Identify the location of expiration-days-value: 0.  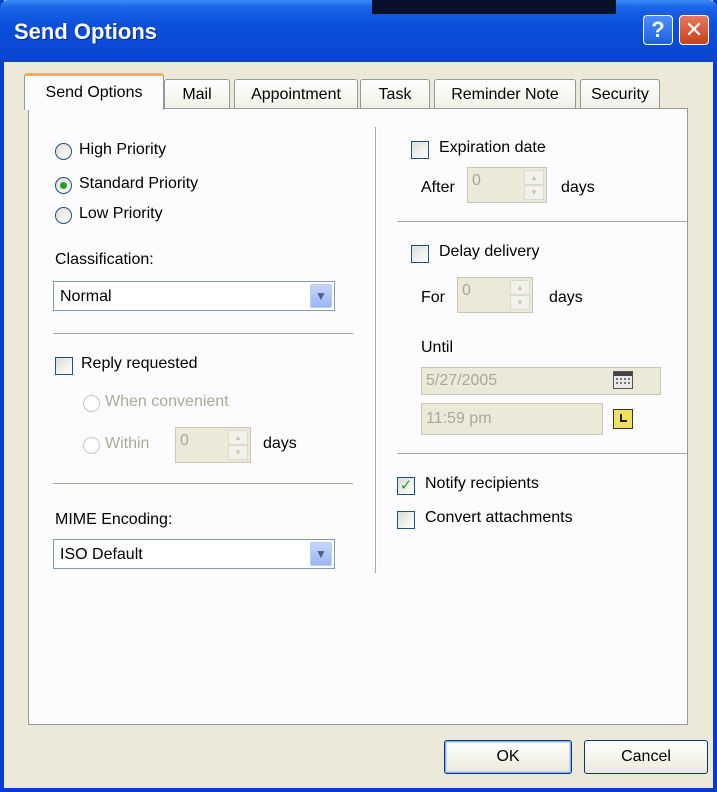
(476, 180).